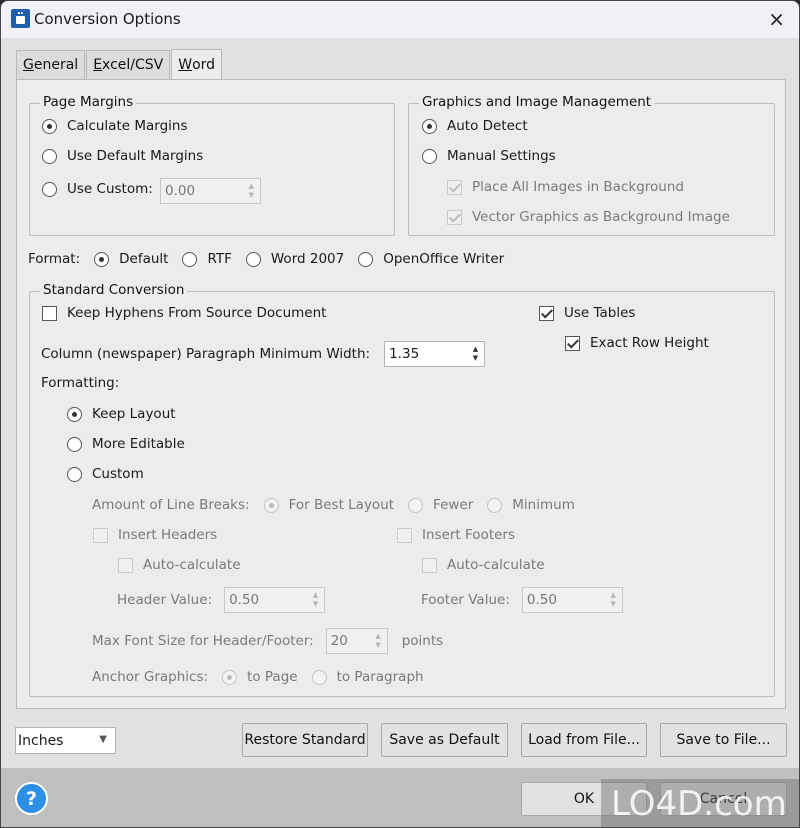  I want to click on column-width-spinner: 1.35 ▲ ▼, so click(435, 354).